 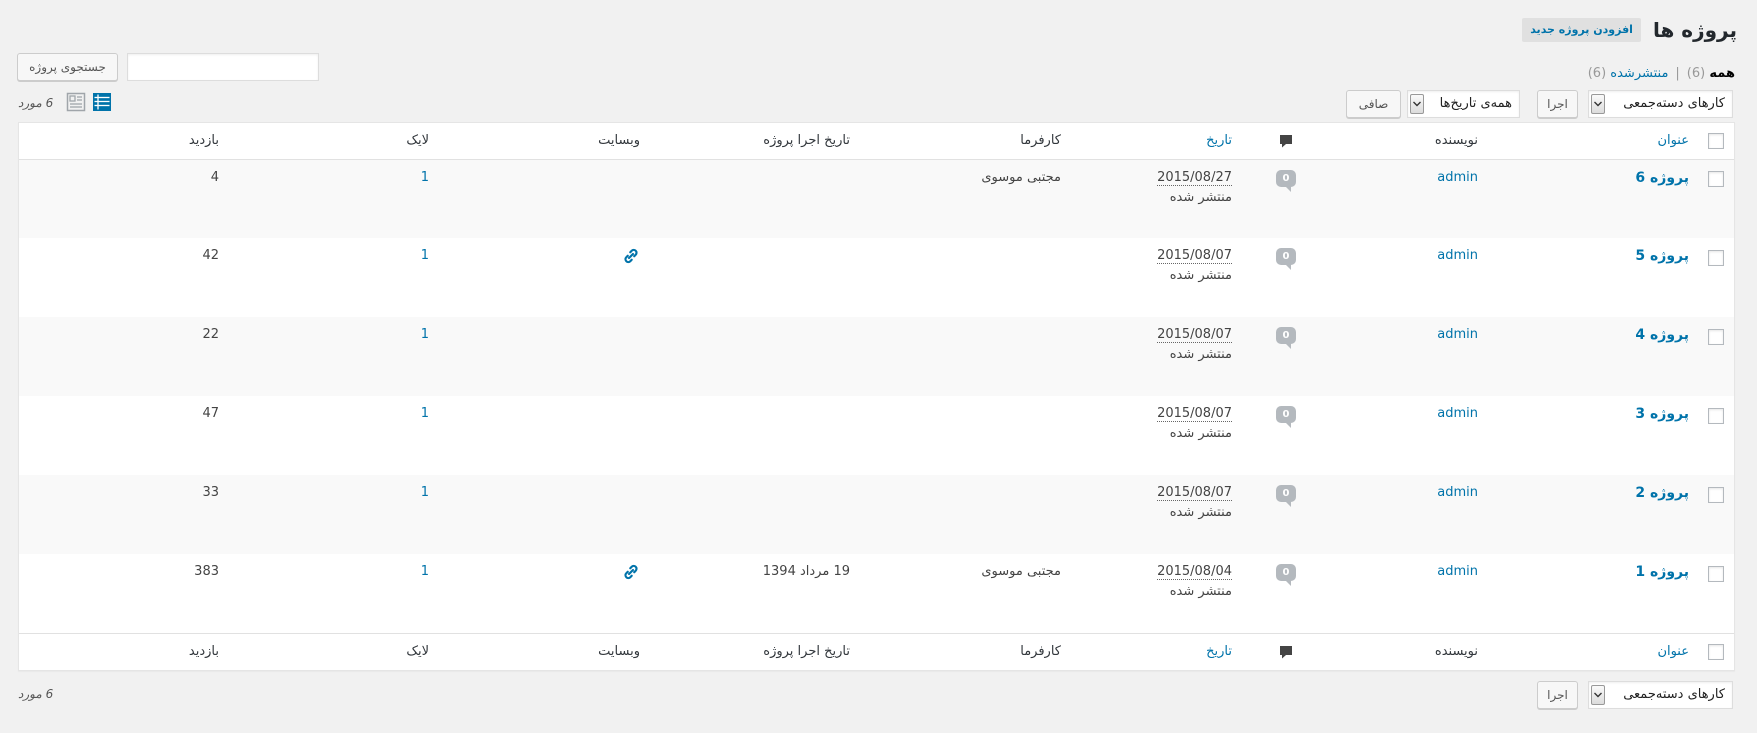 I want to click on execution-date: 19 مرداد 1394, so click(x=806, y=571).